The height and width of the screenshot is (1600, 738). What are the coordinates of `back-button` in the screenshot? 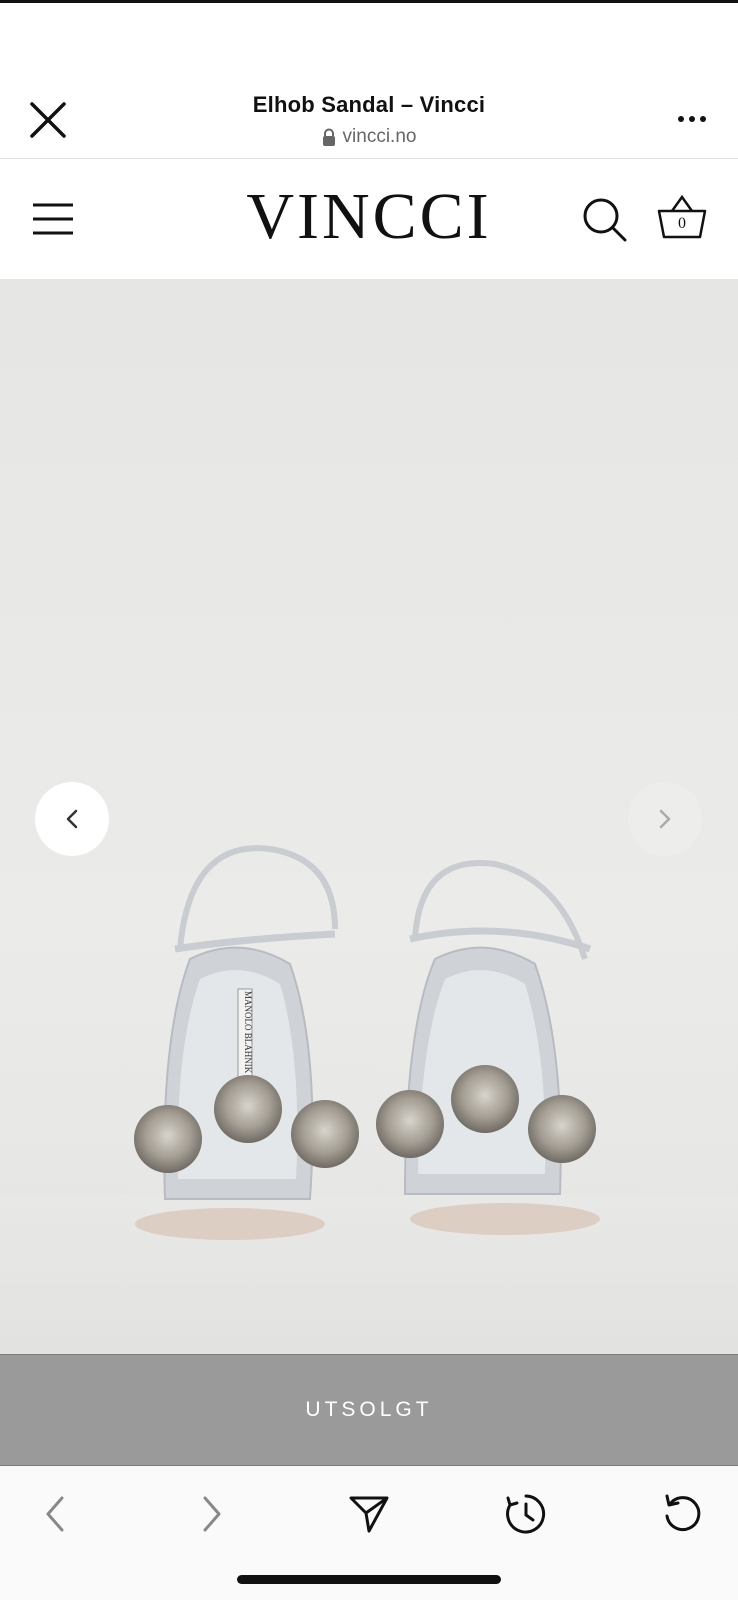 It's located at (55, 1514).